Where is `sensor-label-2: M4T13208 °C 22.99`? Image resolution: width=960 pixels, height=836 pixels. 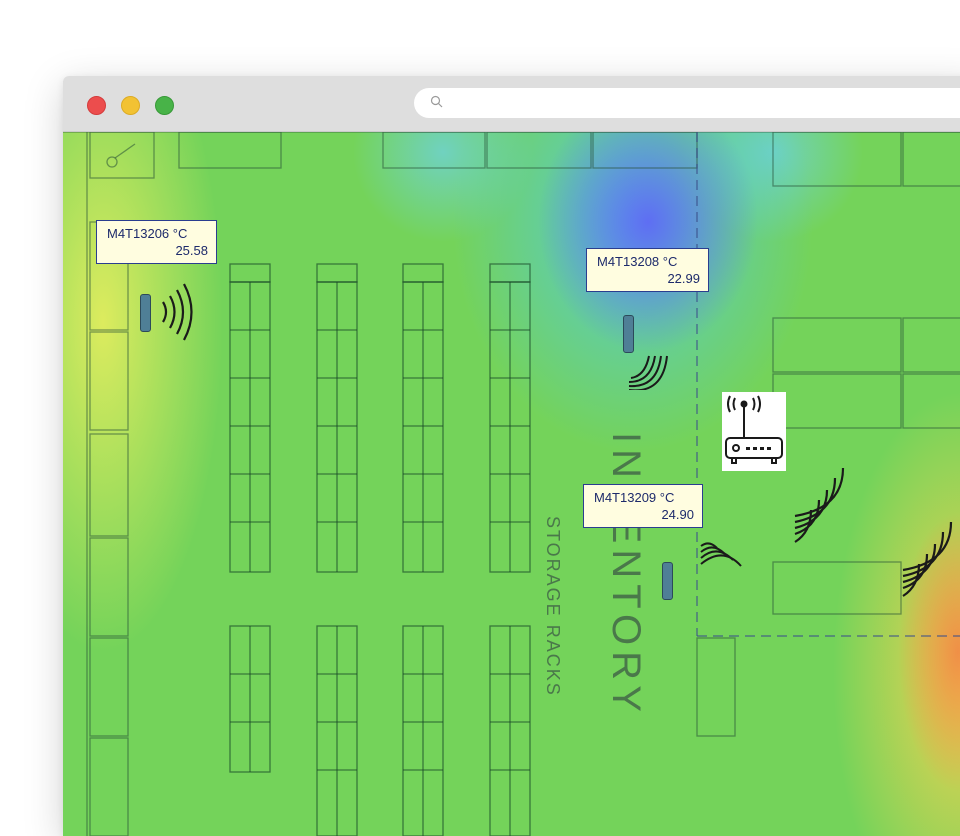
sensor-label-2: M4T13208 °C 22.99 is located at coordinates (647, 270).